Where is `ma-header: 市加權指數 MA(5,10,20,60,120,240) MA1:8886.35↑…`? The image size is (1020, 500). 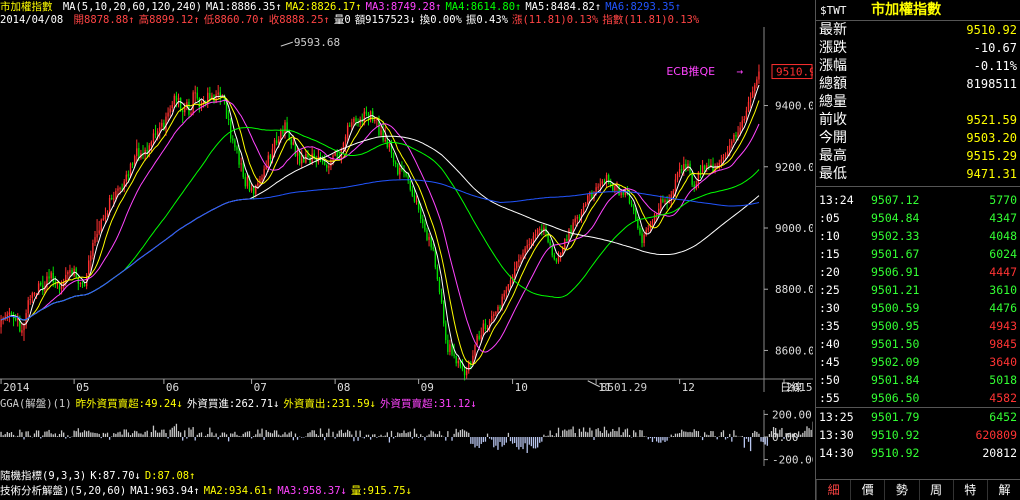
ma-header: 市加權指數 MA(5,10,20,60,120,240) MA1:8886.35↑… is located at coordinates (406, 7).